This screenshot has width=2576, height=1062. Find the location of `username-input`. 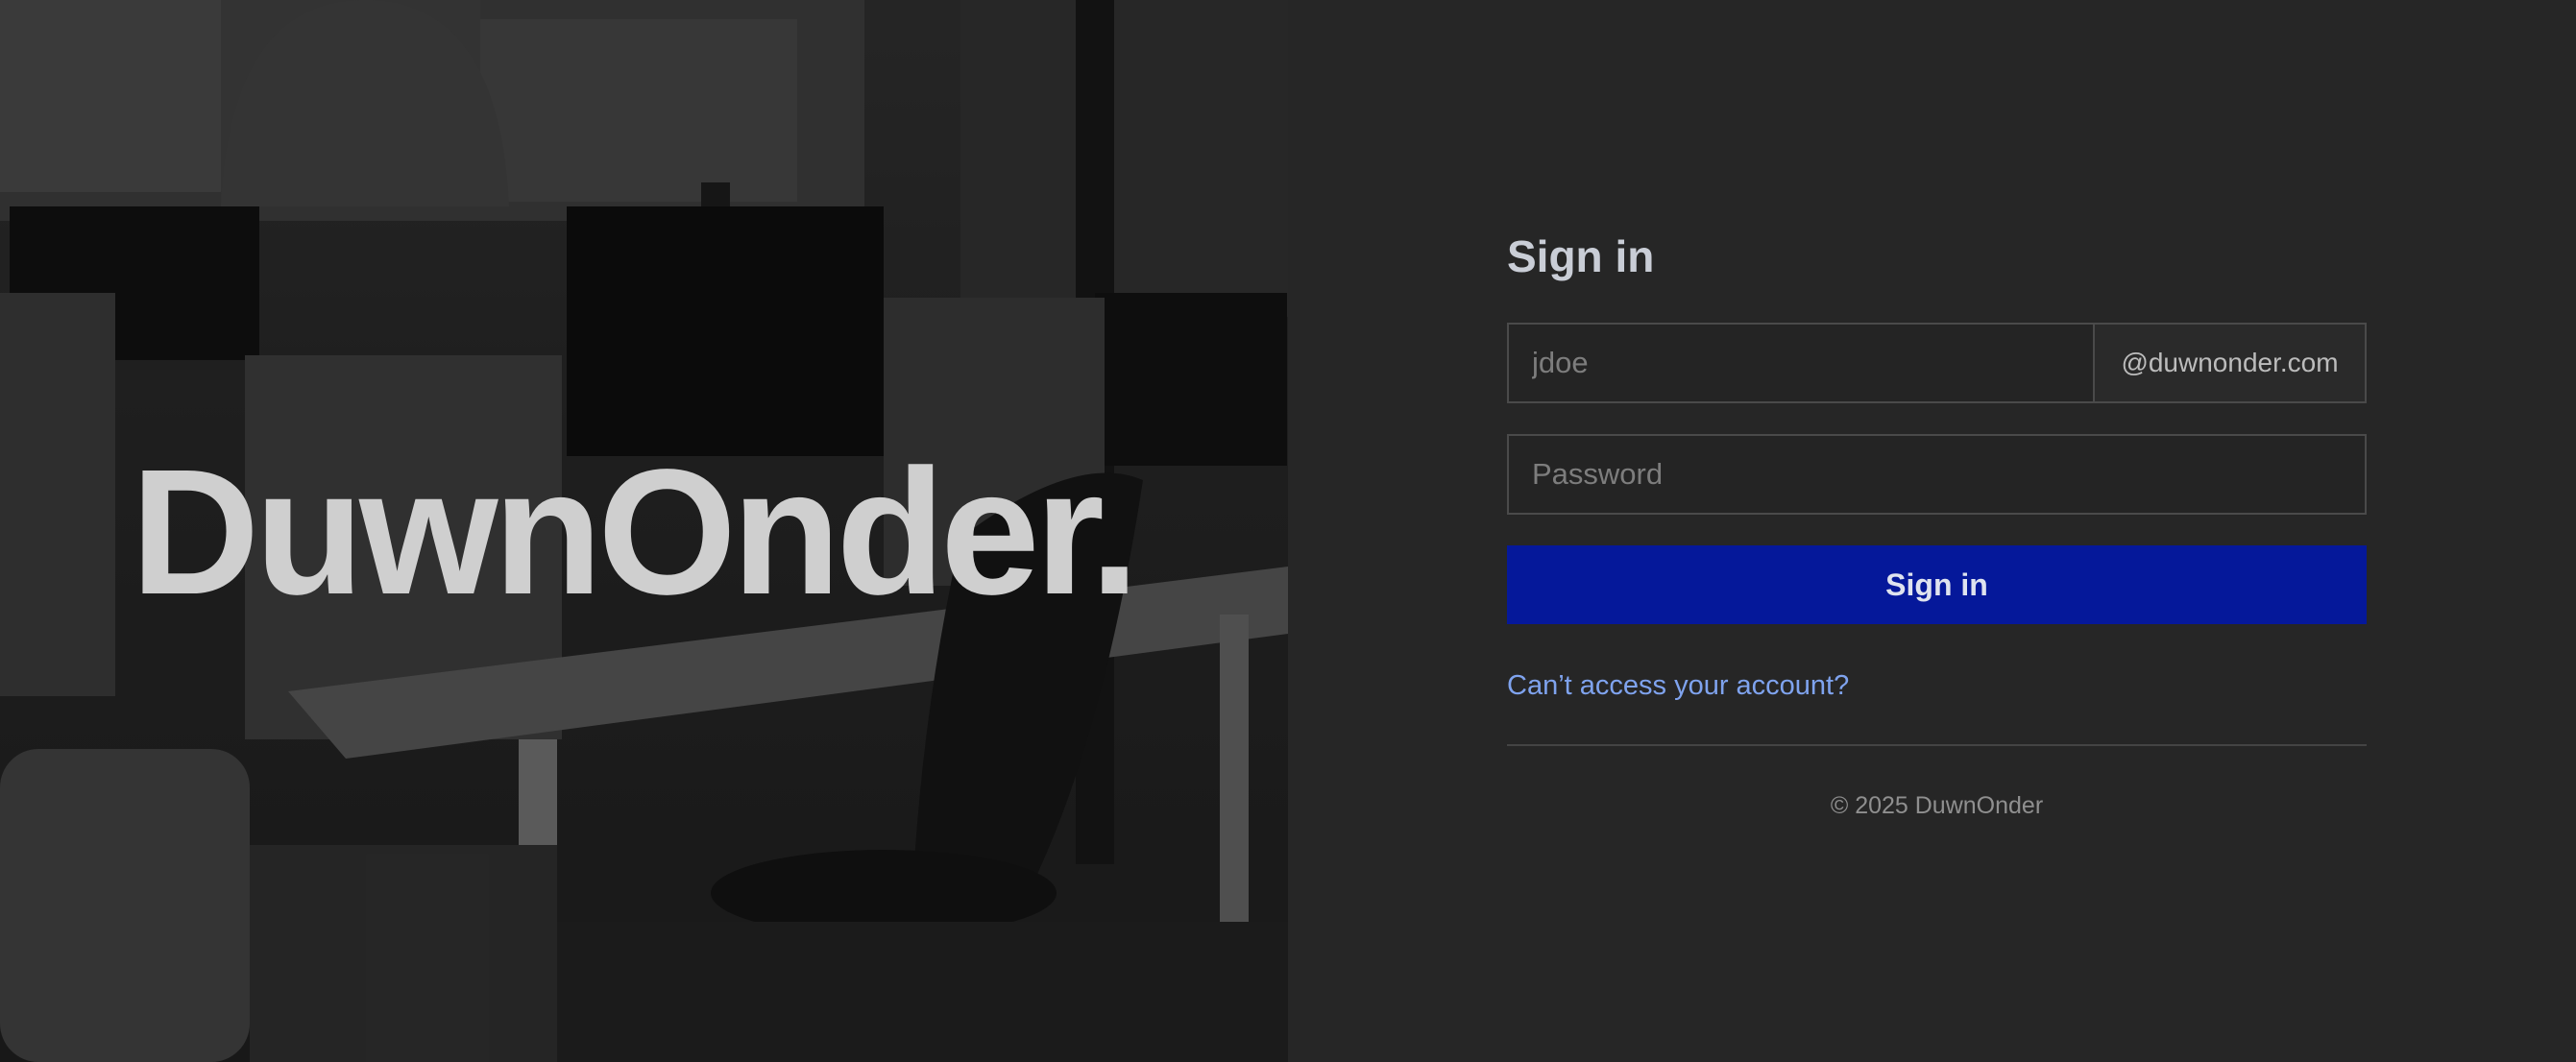

username-input is located at coordinates (1801, 363).